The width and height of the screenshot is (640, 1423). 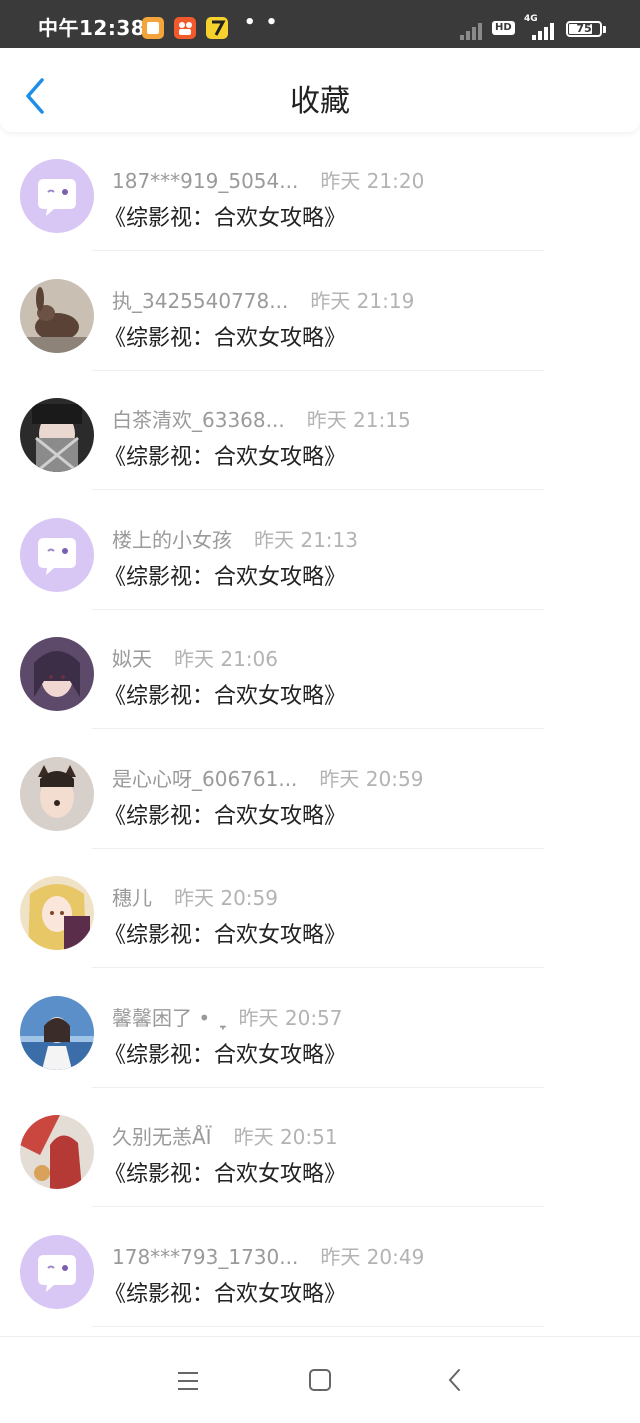 I want to click on hd-badge: HD, so click(x=503, y=28).